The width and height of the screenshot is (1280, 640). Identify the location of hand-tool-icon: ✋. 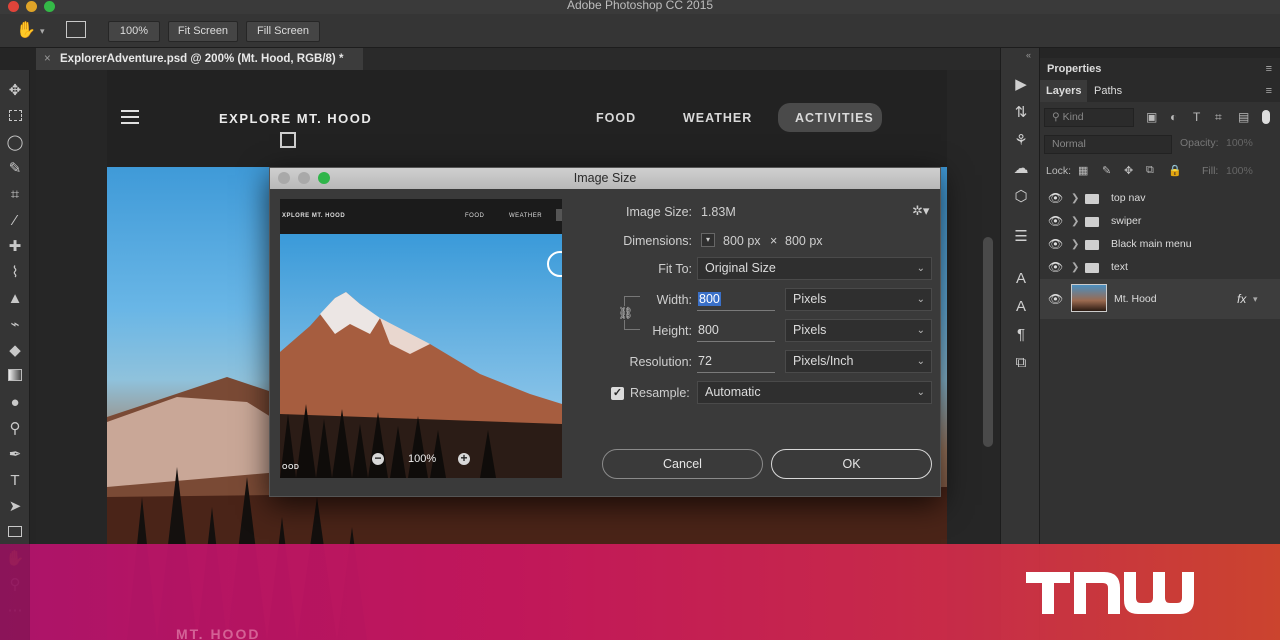
(26, 30).